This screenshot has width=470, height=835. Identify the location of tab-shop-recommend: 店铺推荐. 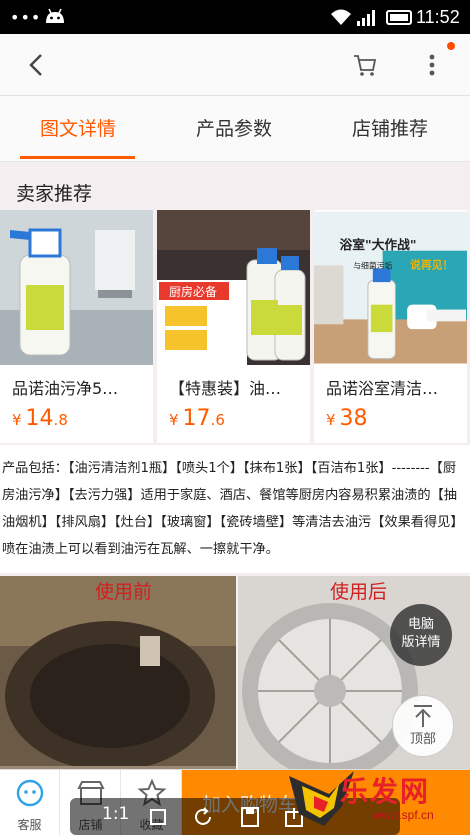
(390, 127).